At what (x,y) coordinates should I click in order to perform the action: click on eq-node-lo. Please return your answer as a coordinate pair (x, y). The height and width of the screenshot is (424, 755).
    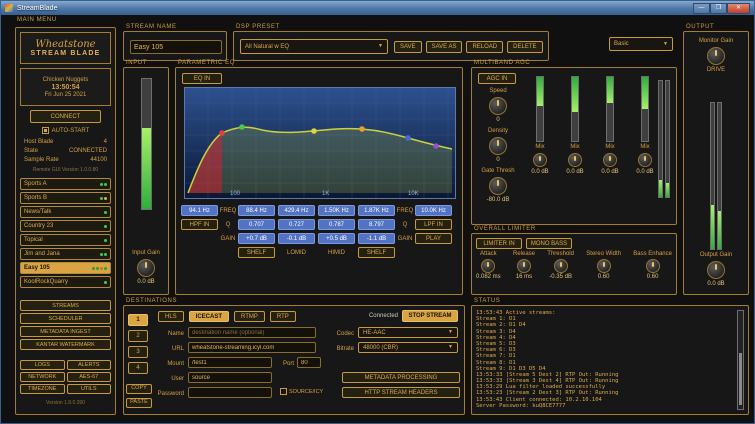
    Looking at the image, I should click on (242, 127).